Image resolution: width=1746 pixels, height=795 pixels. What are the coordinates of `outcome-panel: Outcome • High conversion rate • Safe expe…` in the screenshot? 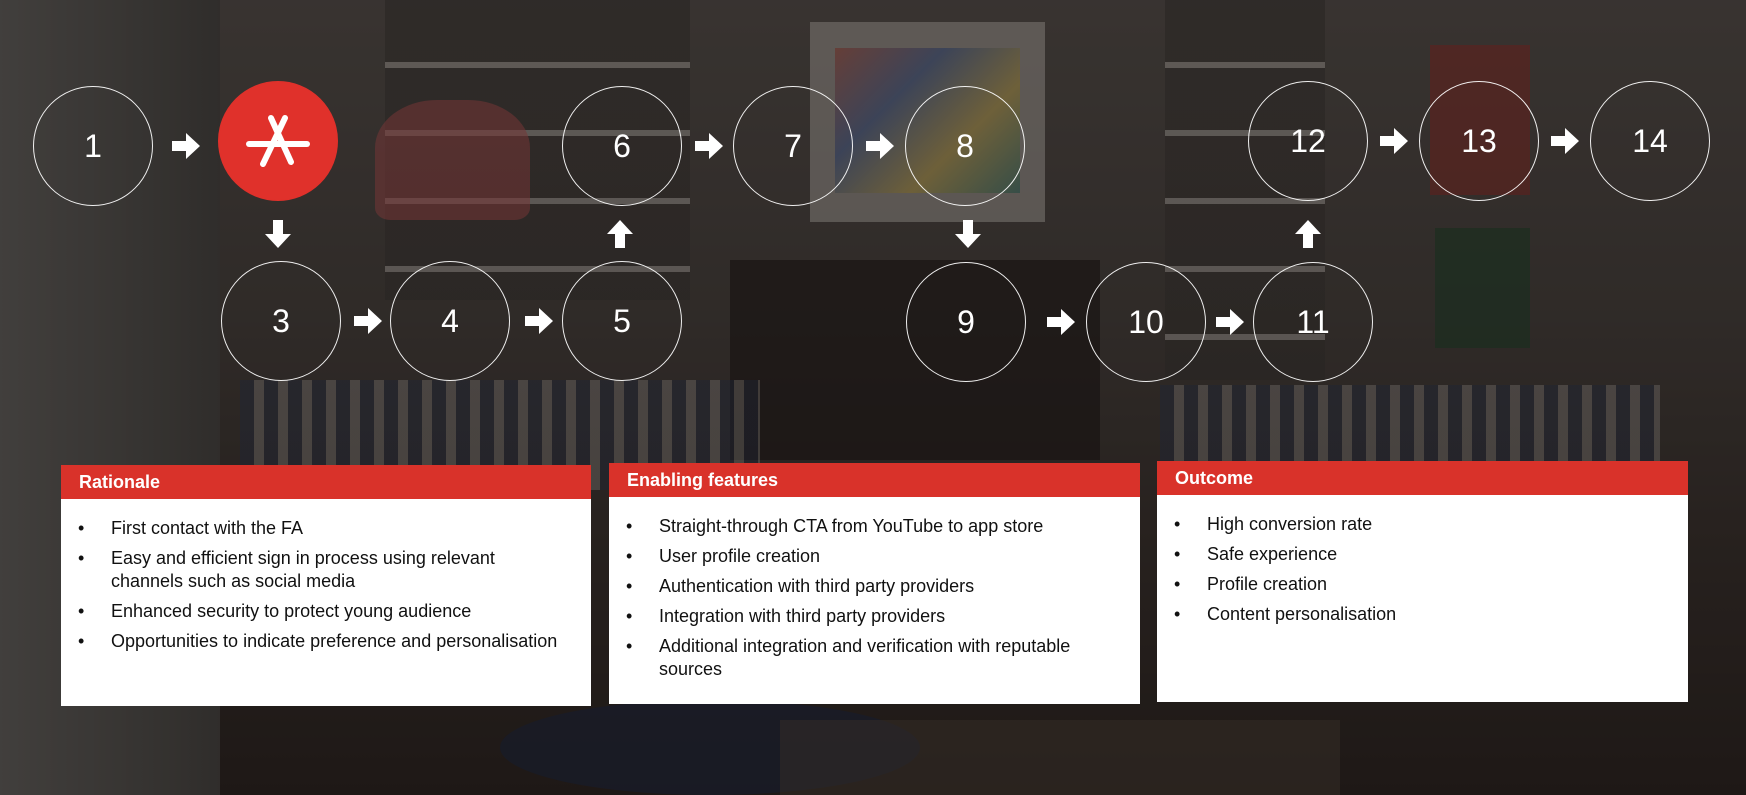 It's located at (1422, 581).